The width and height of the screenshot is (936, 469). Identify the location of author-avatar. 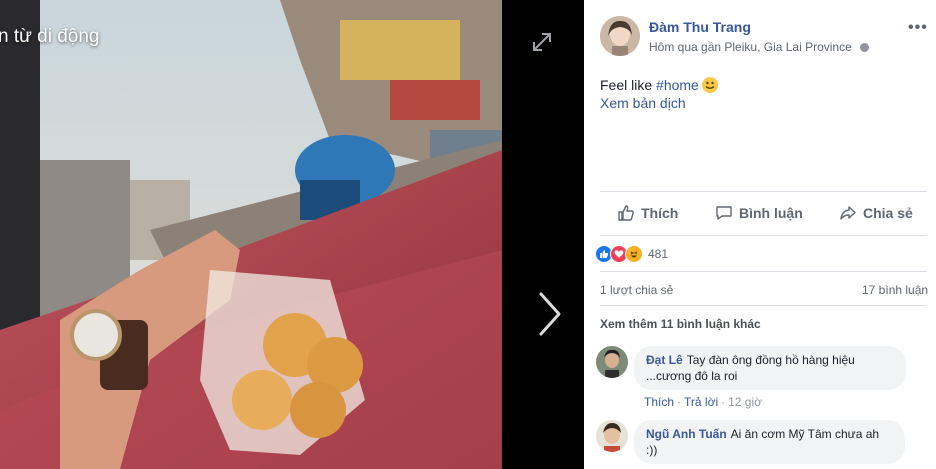
(620, 36).